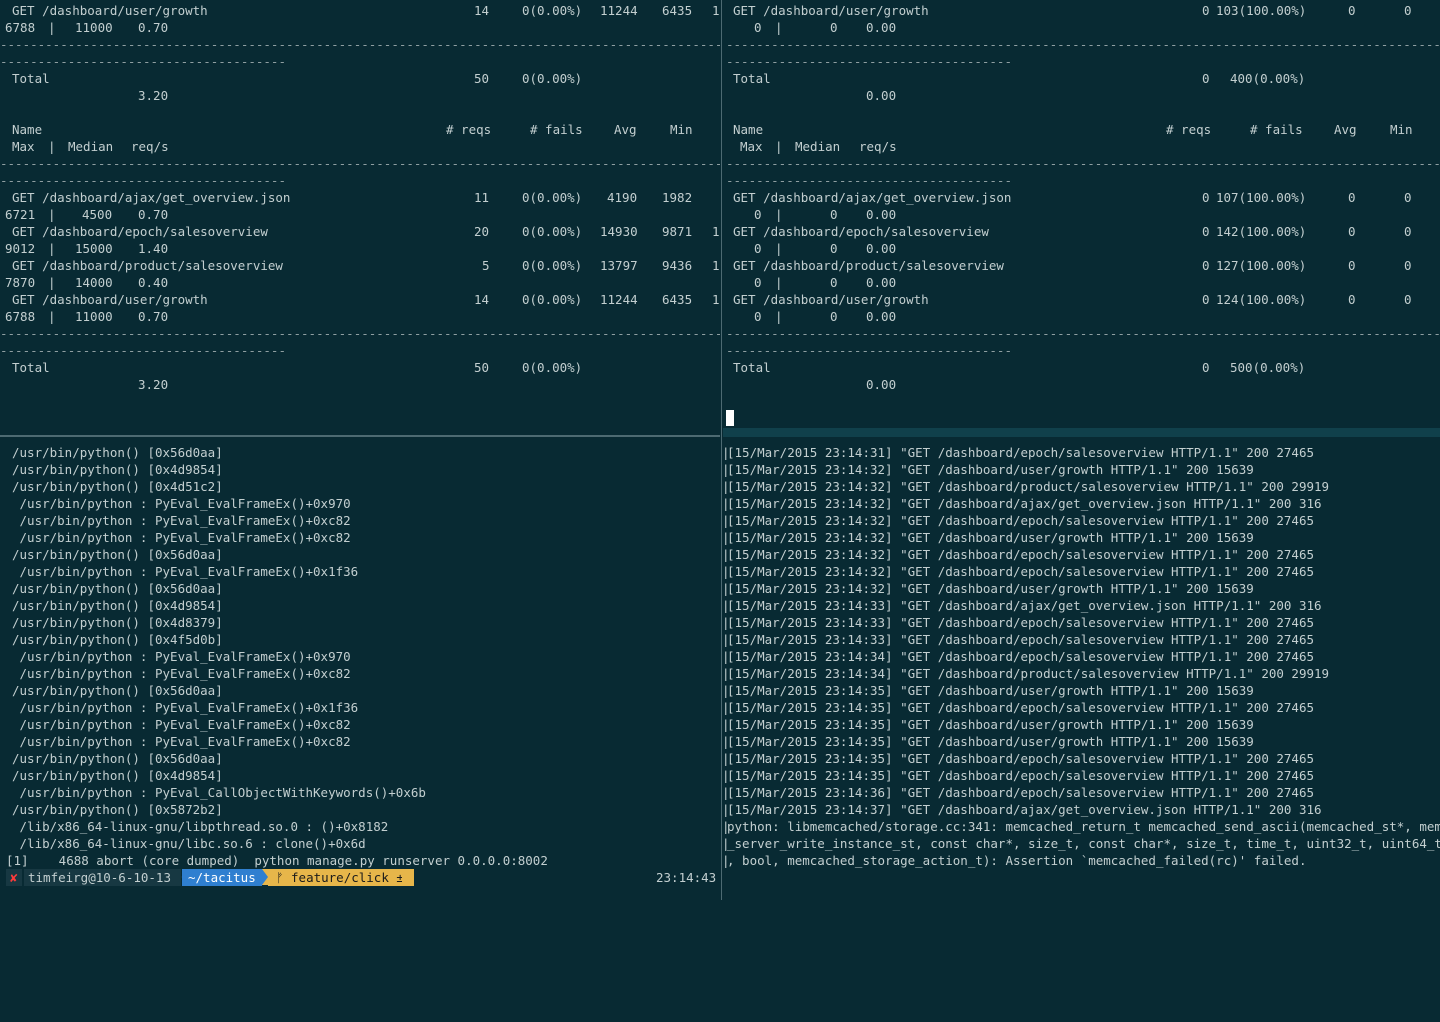 This screenshot has width=1440, height=1022. What do you see at coordinates (153, 384) in the screenshot?
I see `total-reqs-per-sec: 3.20` at bounding box center [153, 384].